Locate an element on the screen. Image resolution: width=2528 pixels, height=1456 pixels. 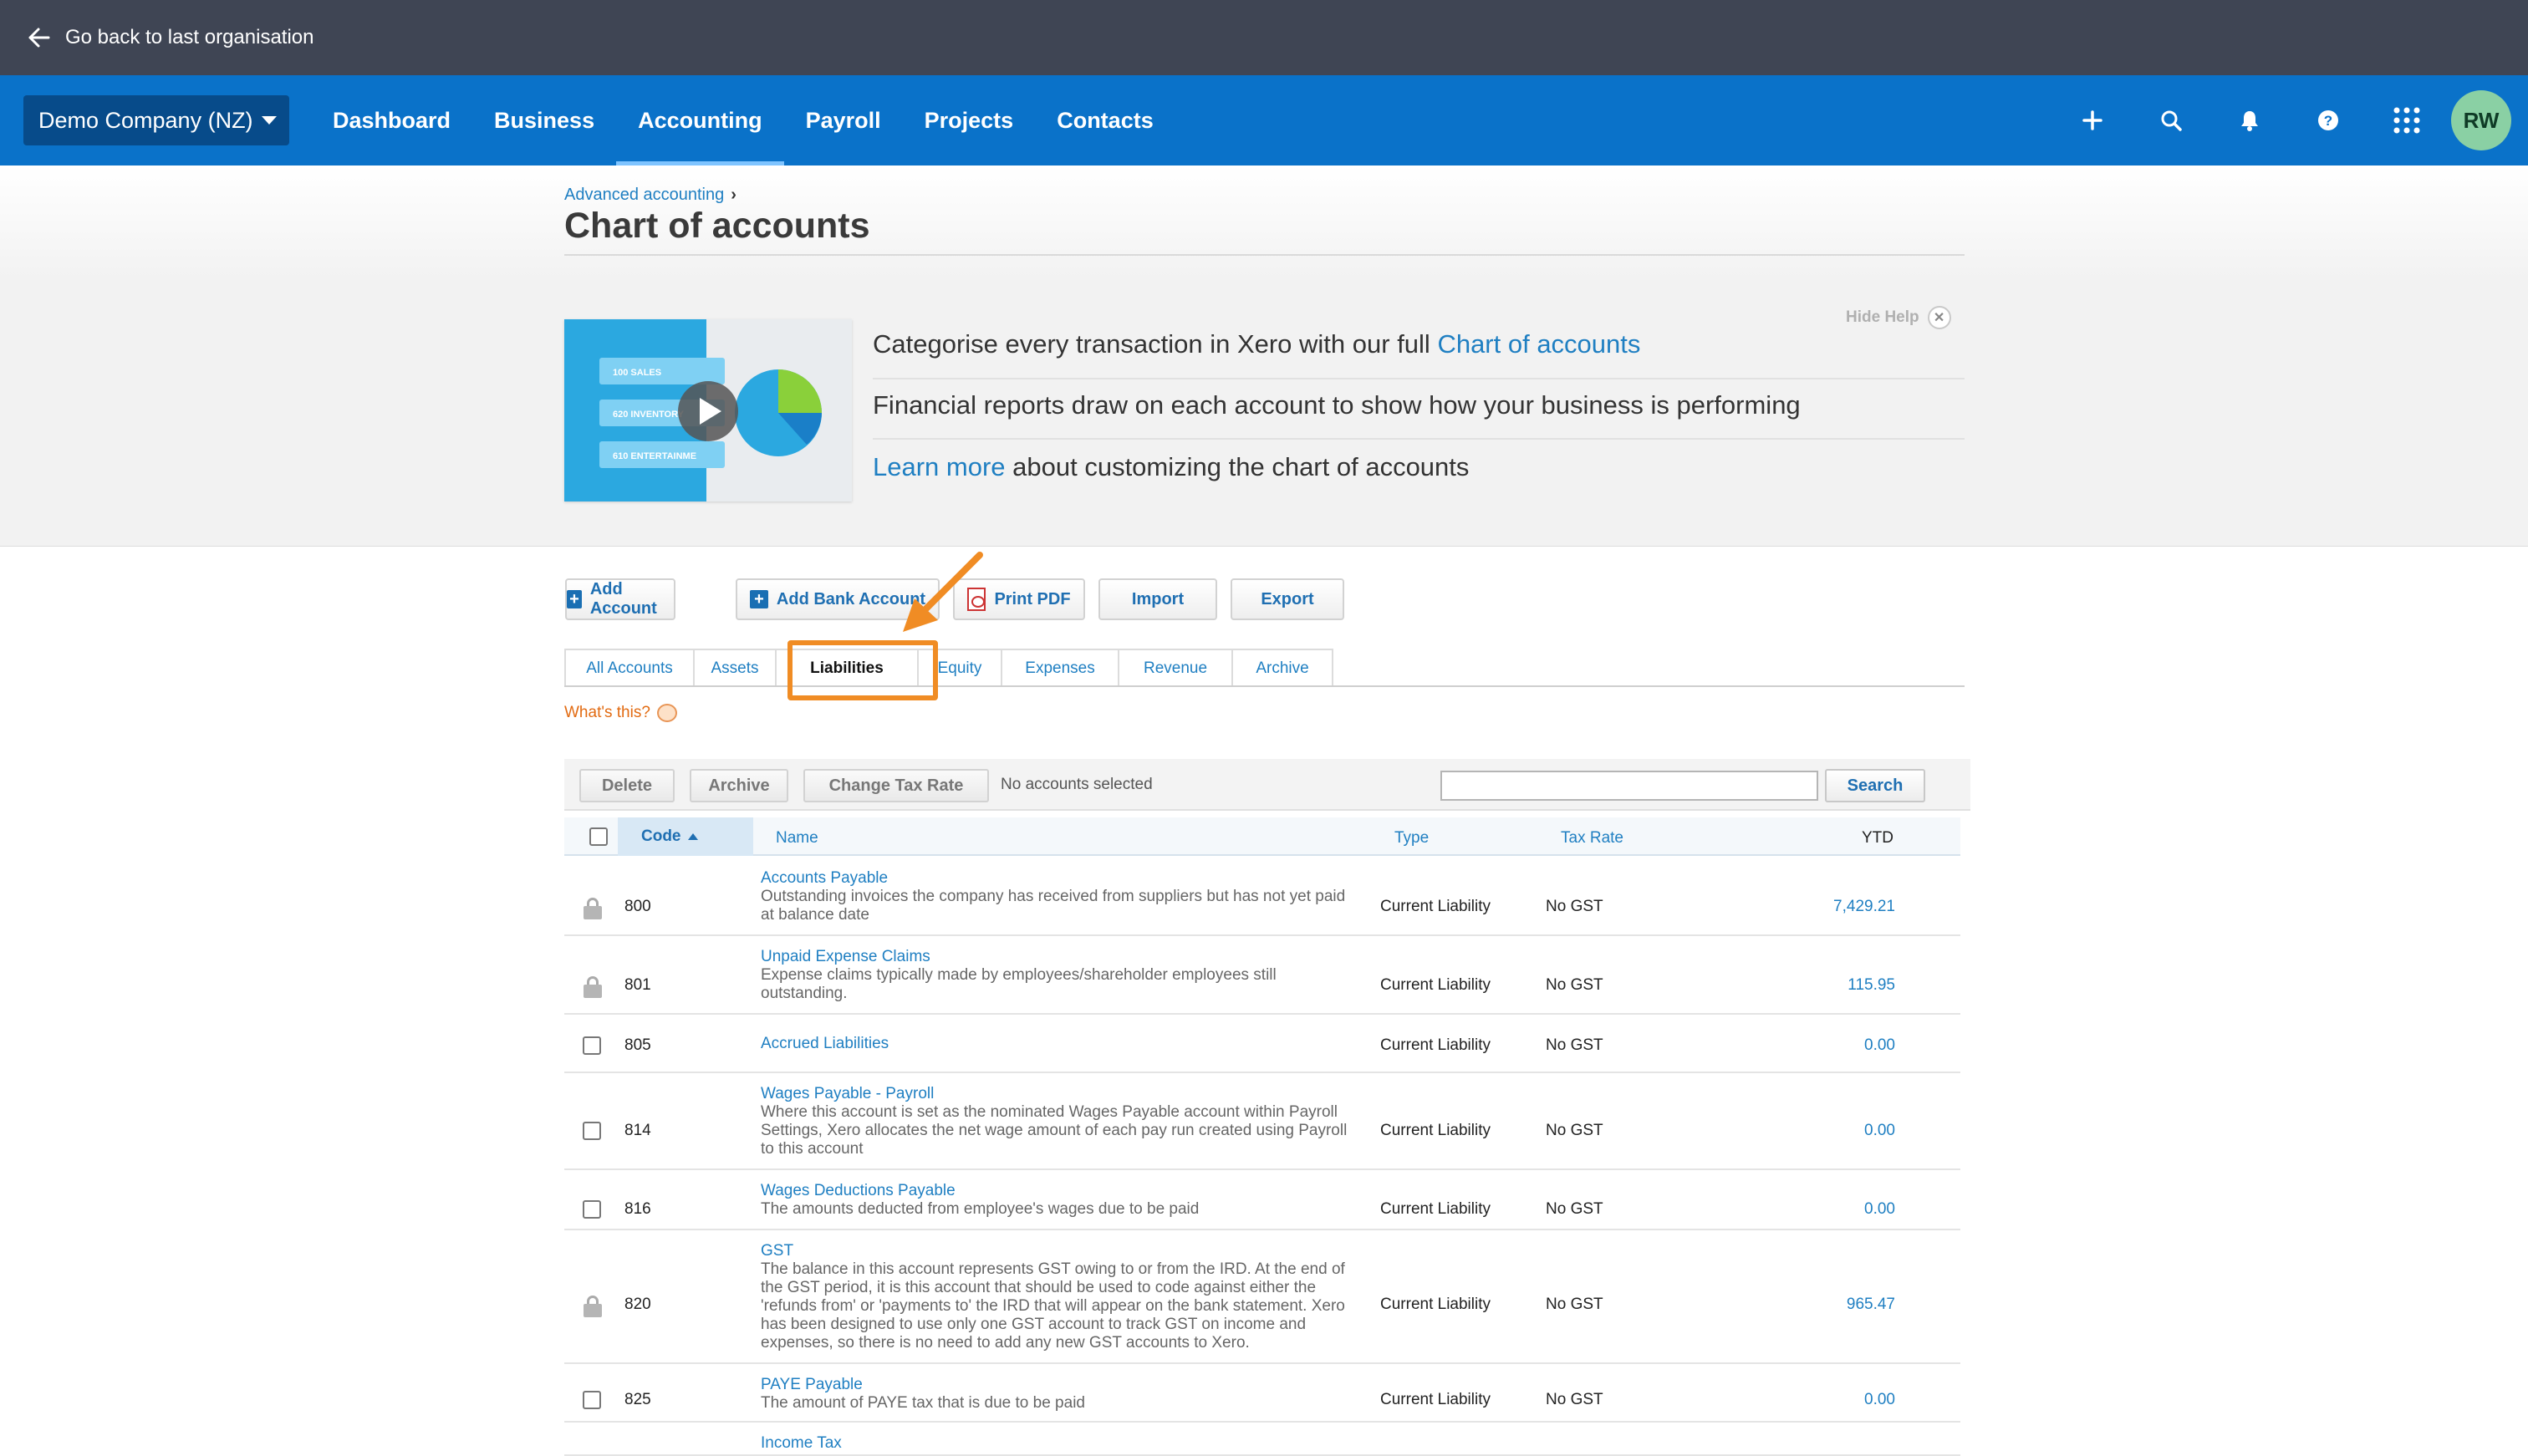
org-name: Demo Company (NZ) is located at coordinates (145, 120).